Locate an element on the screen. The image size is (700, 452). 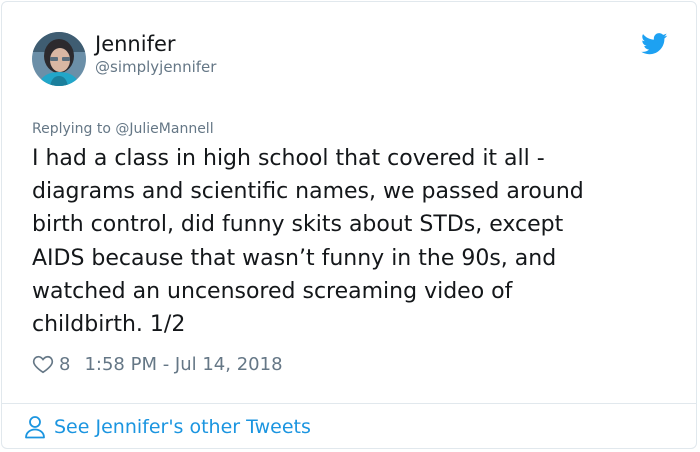
replying-to: Replying to @JulieMannell is located at coordinates (123, 129).